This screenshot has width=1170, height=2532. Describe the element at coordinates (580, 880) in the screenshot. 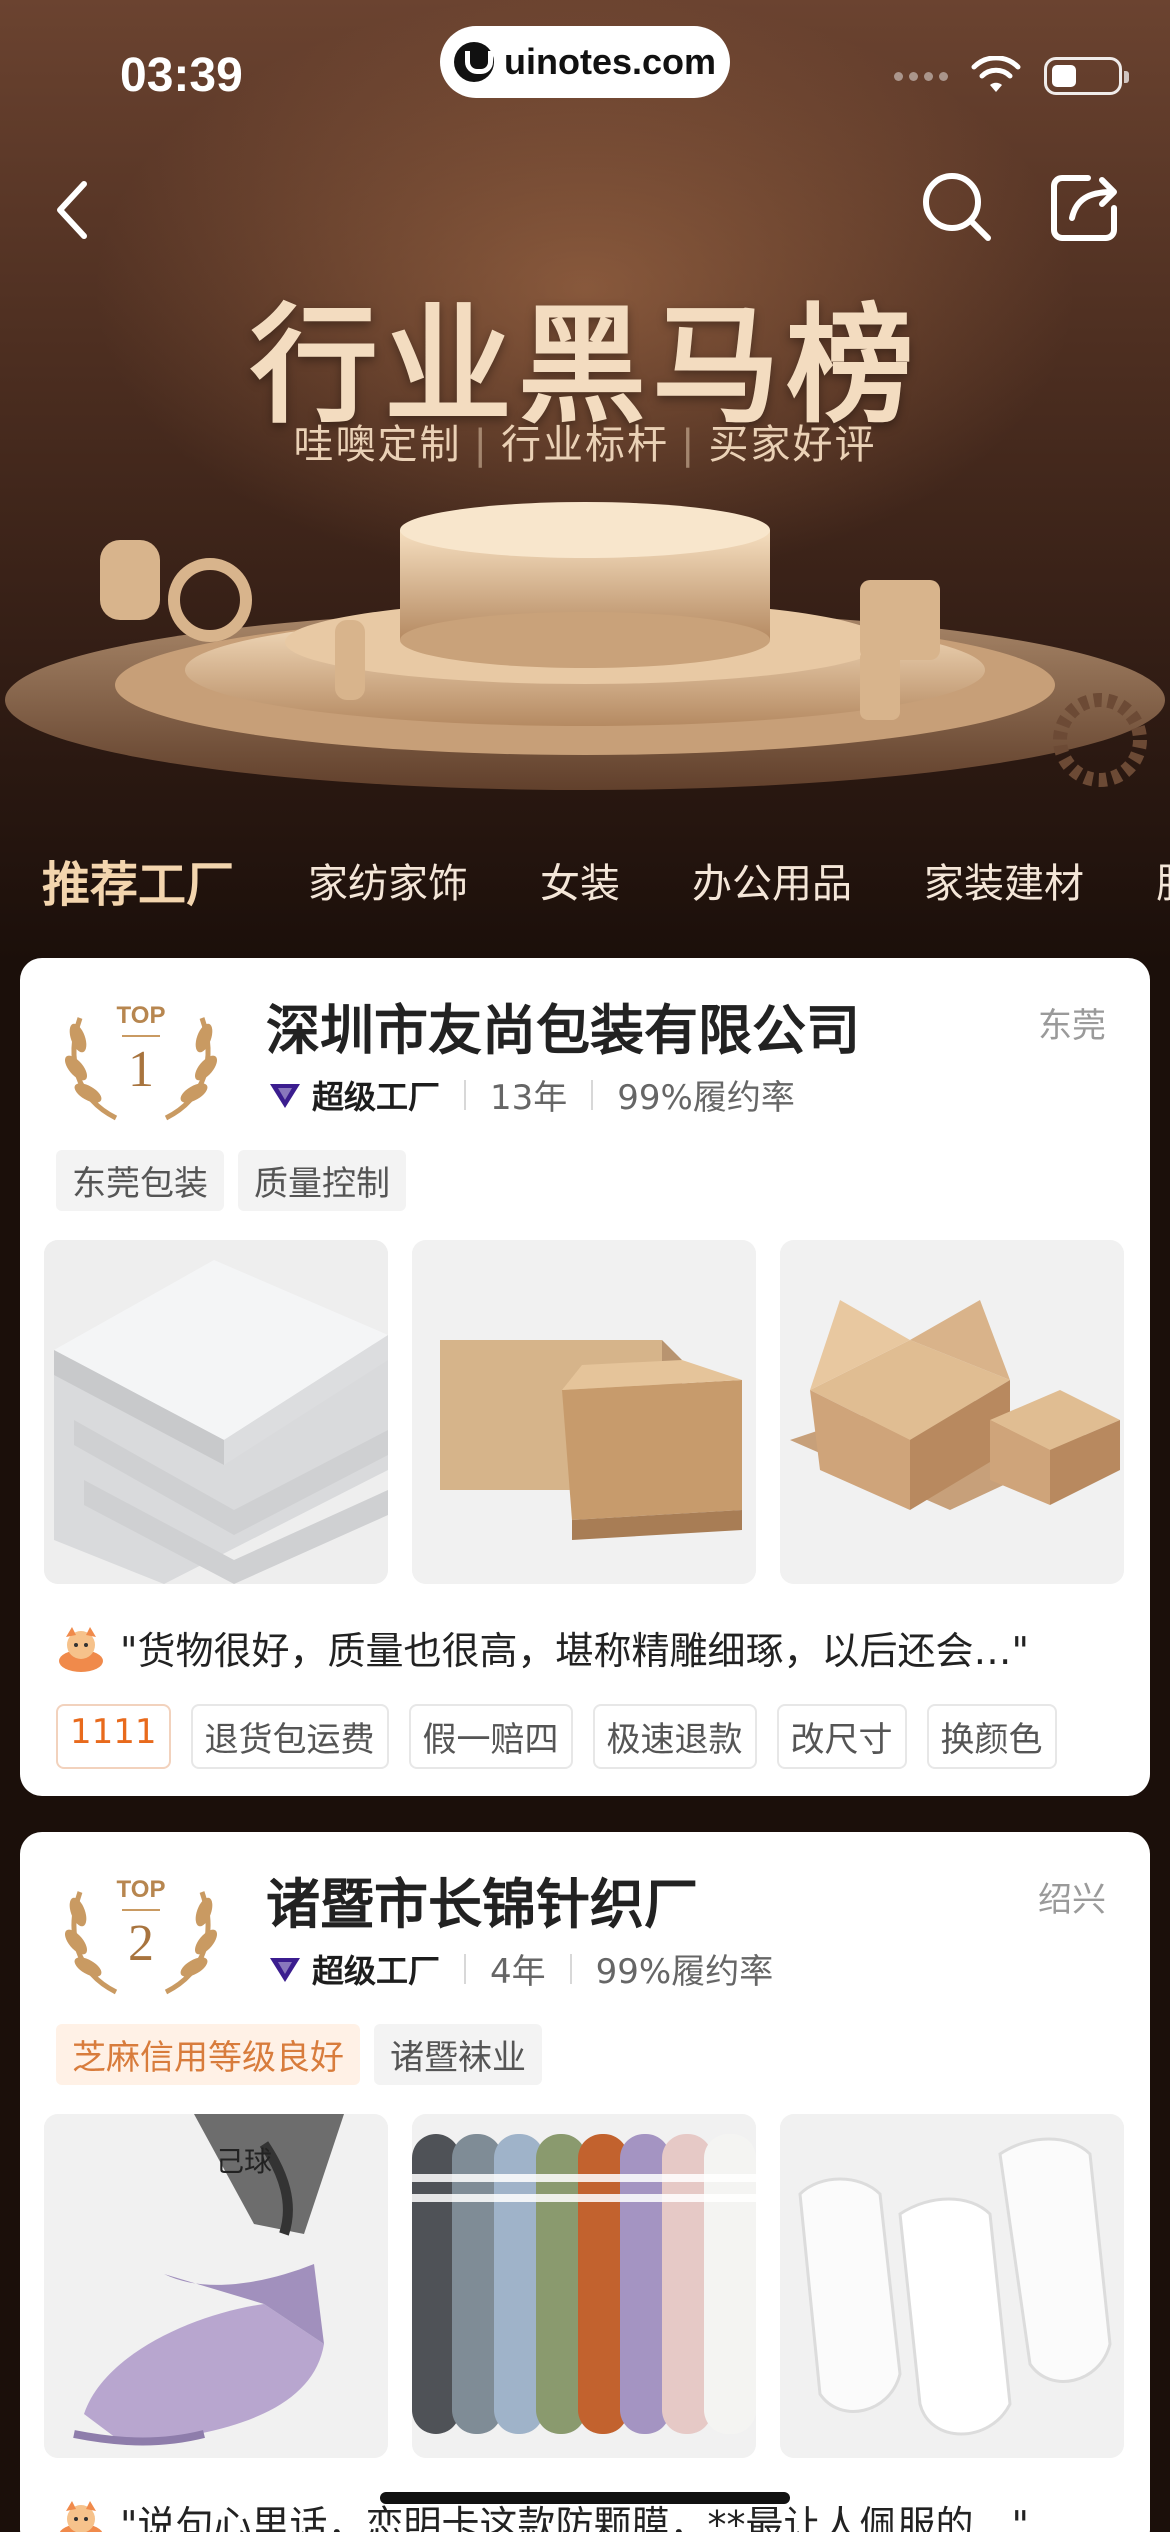

I see `tab-womens-clothing: 女装` at that location.